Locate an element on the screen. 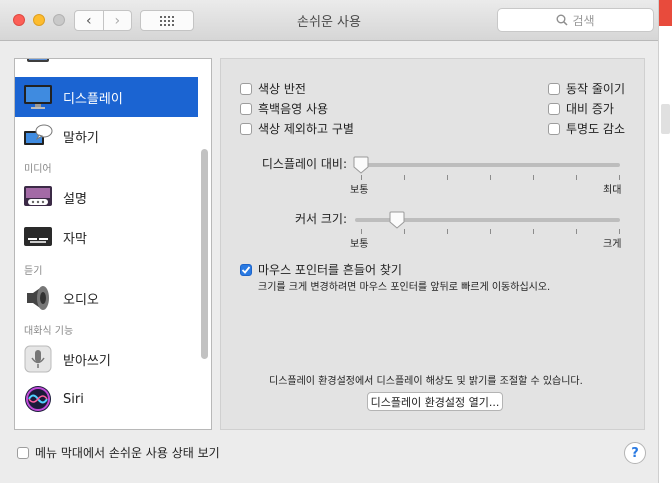  sidebar-item-dictation: 받아쓰기 is located at coordinates (106, 359).